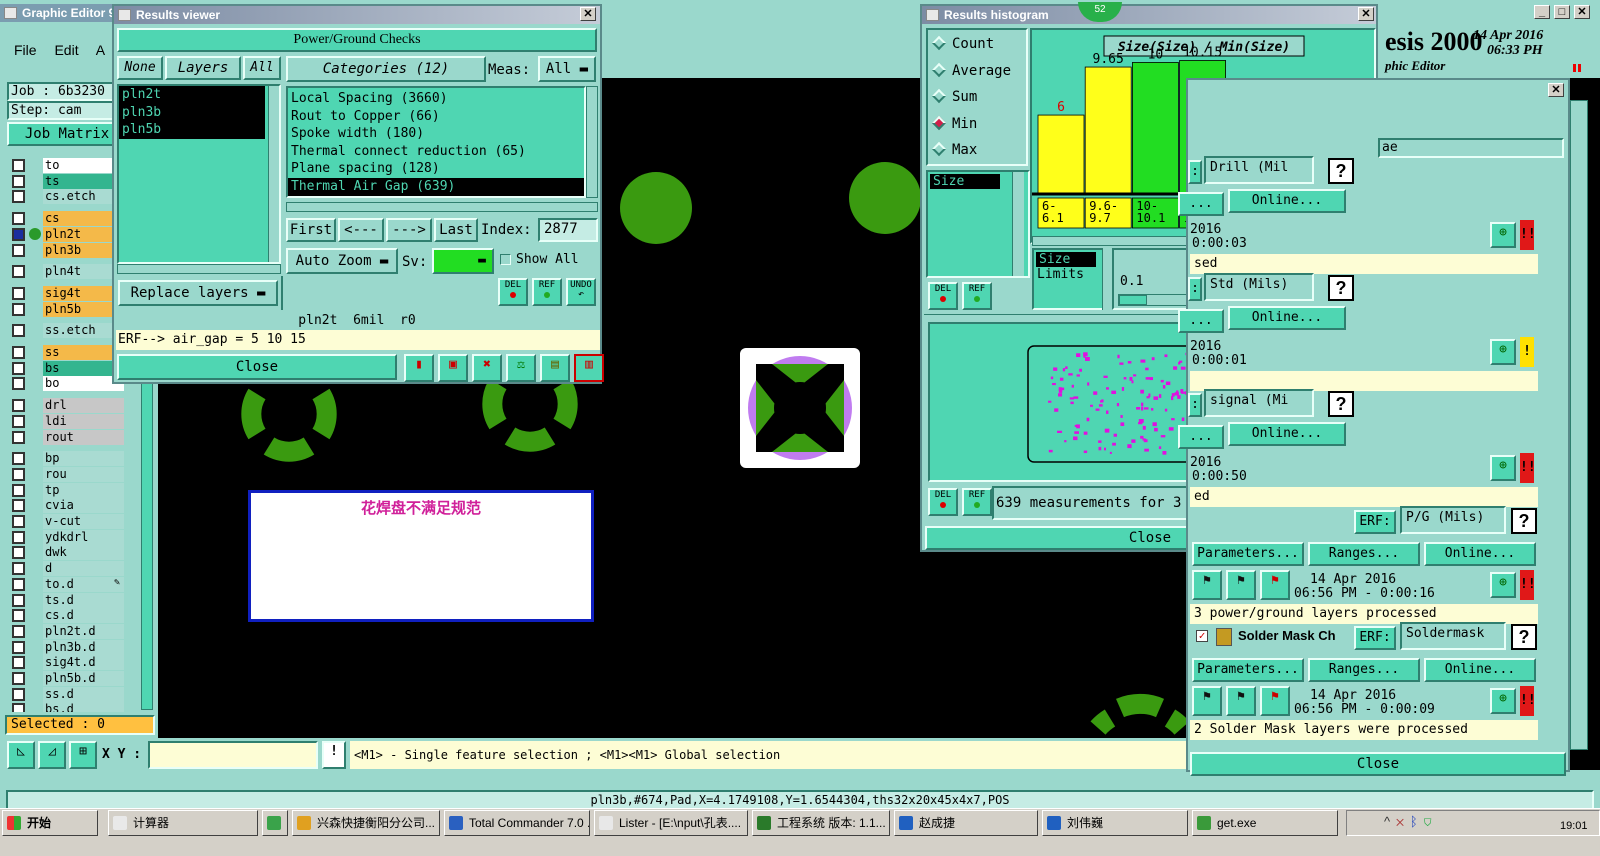 Image resolution: width=1600 pixels, height=856 pixels. I want to click on job-matrix-button: Job Matrix, so click(67, 134).